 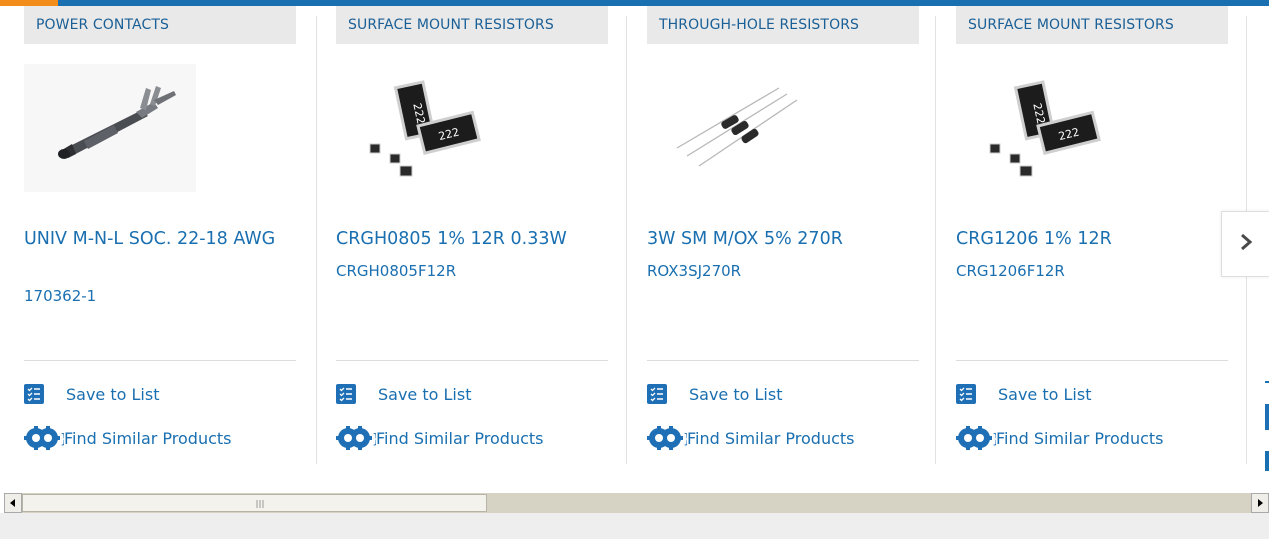 What do you see at coordinates (472, 239) in the screenshot?
I see `product-title-link: CRGH0805 1% 12R 0.33W` at bounding box center [472, 239].